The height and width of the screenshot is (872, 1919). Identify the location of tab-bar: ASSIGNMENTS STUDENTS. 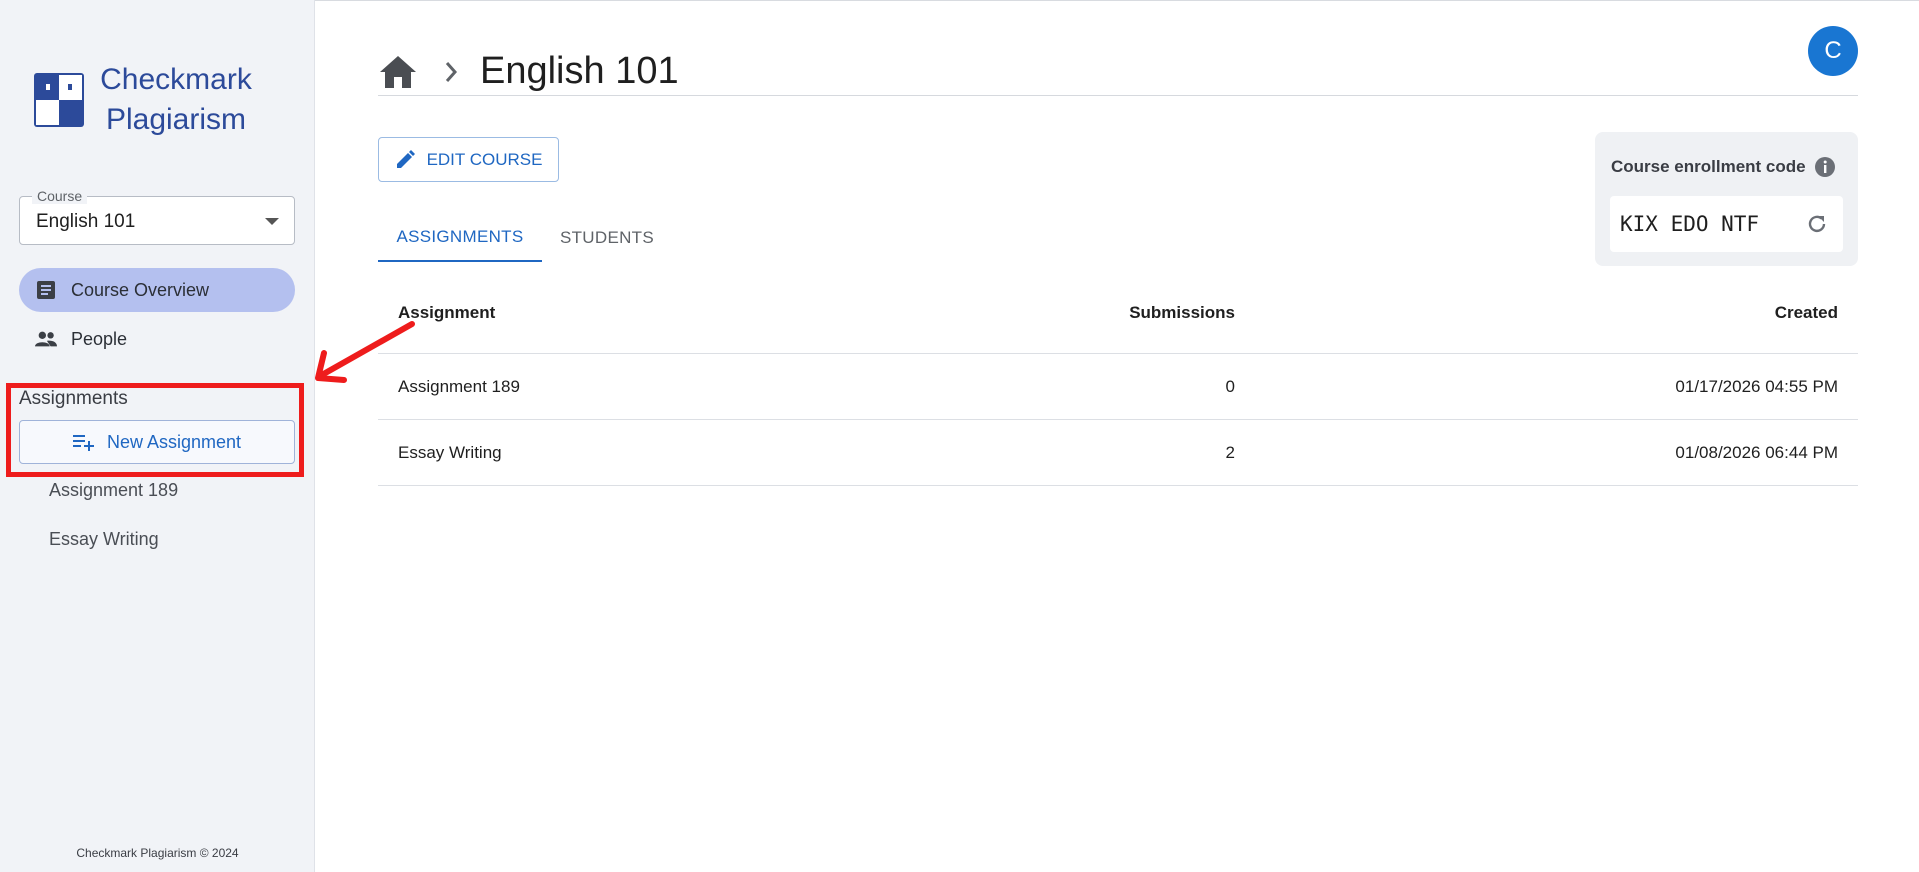
(525, 238).